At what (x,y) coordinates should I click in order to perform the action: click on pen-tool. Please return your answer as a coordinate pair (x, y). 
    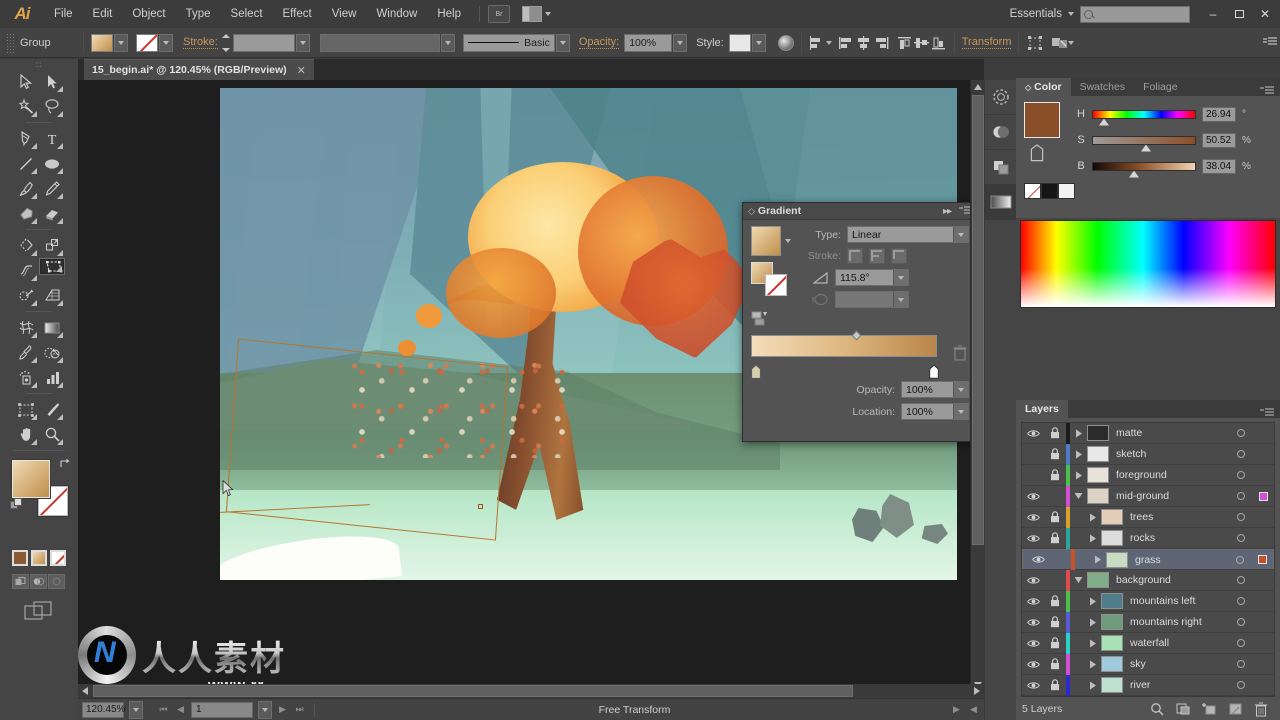
    Looking at the image, I should click on (26, 138).